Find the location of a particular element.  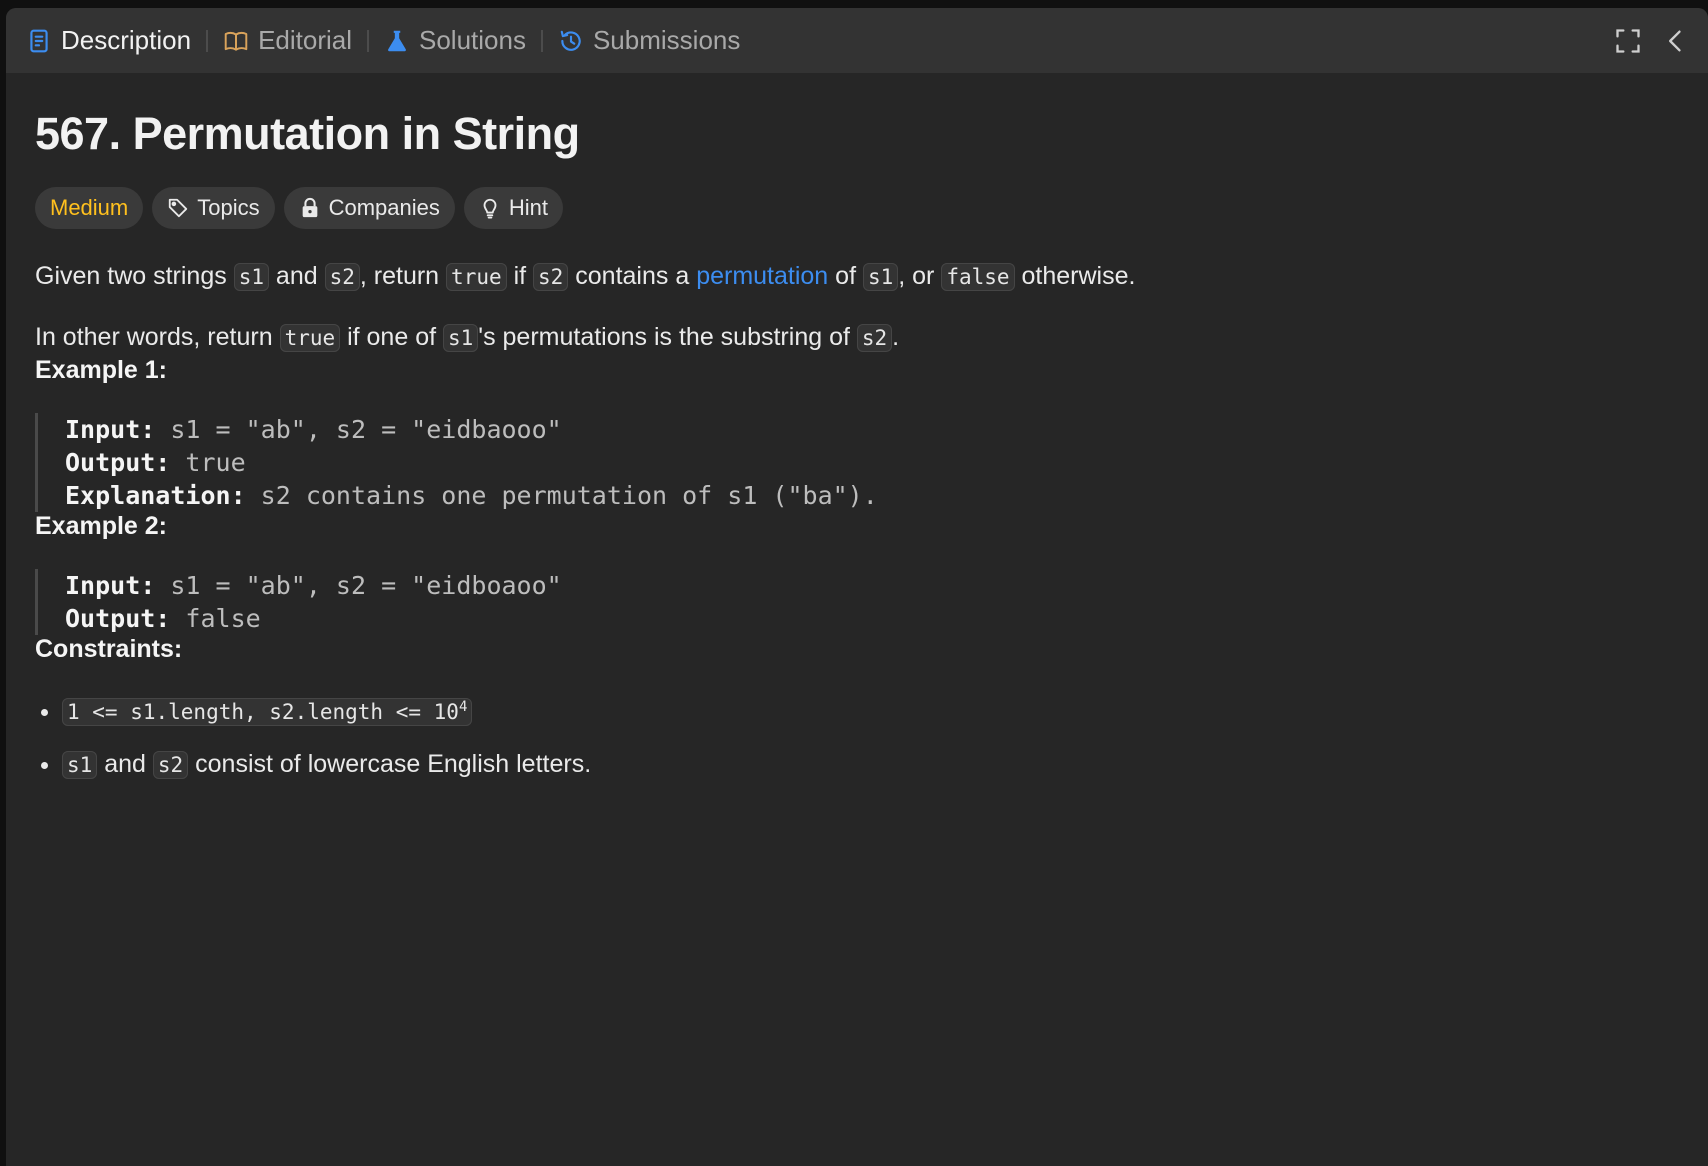

difficulty-badge: Medium is located at coordinates (89, 208).